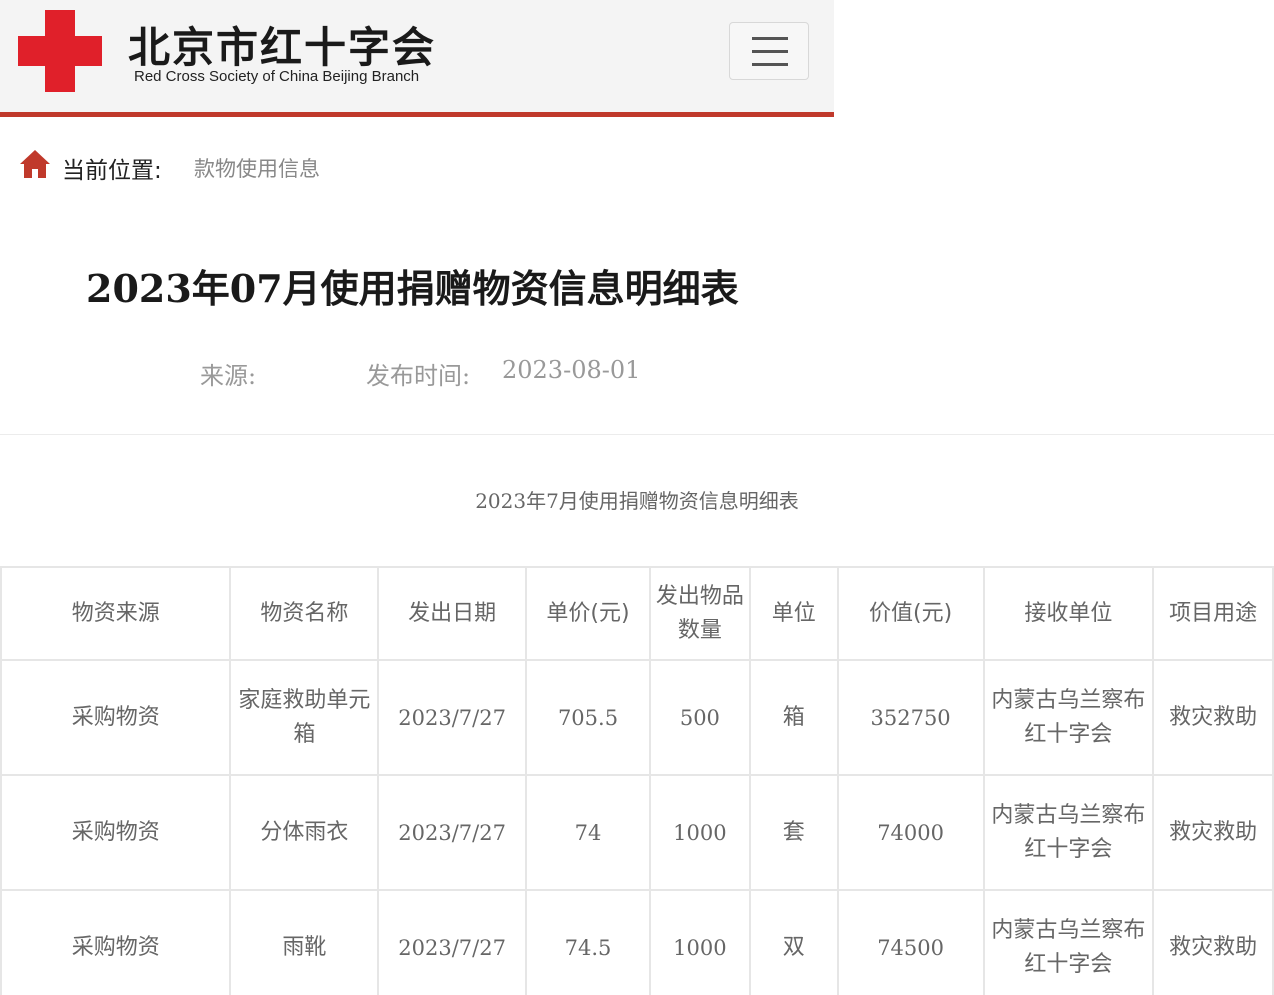  Describe the element at coordinates (112, 171) in the screenshot. I see `breadcrumb-label: 当前位置:` at that location.